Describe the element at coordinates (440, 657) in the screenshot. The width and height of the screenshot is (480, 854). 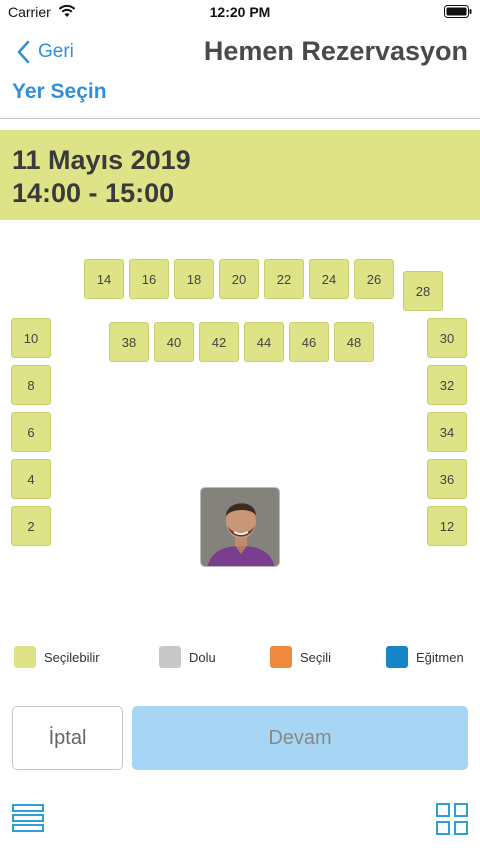
I see `legend-instructor-label: Eğitmen` at that location.